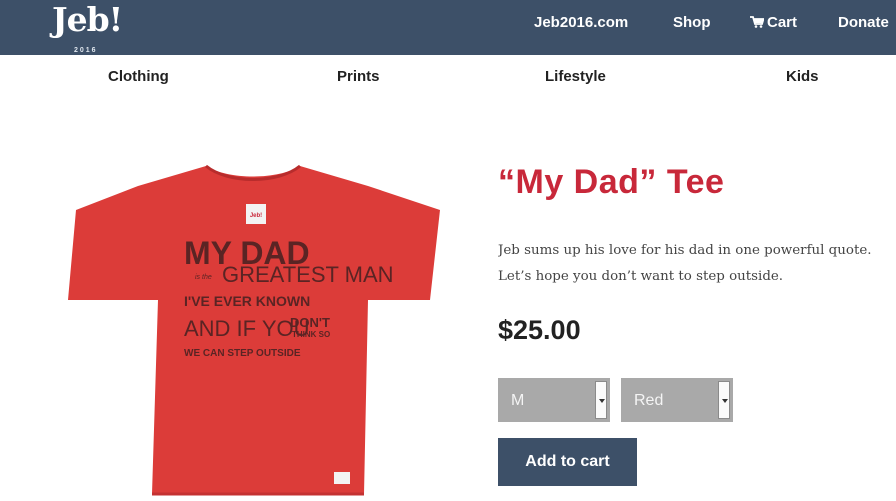 Image resolution: width=896 pixels, height=501 pixels. What do you see at coordinates (601, 400) in the screenshot?
I see `size-select-arrow-icon` at bounding box center [601, 400].